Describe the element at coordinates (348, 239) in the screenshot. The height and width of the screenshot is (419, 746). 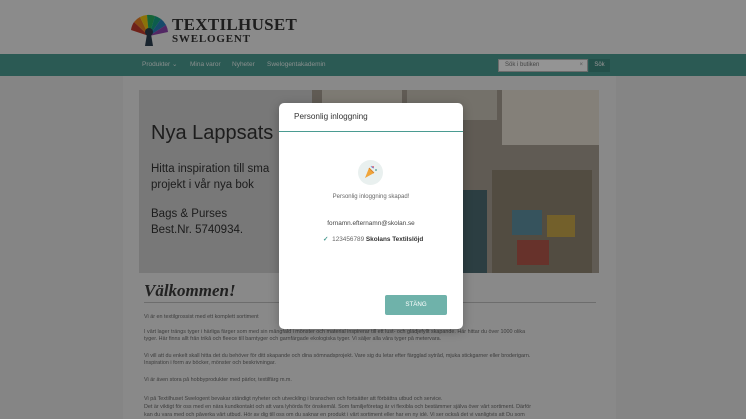
I see `organization-number: 123456789` at that location.